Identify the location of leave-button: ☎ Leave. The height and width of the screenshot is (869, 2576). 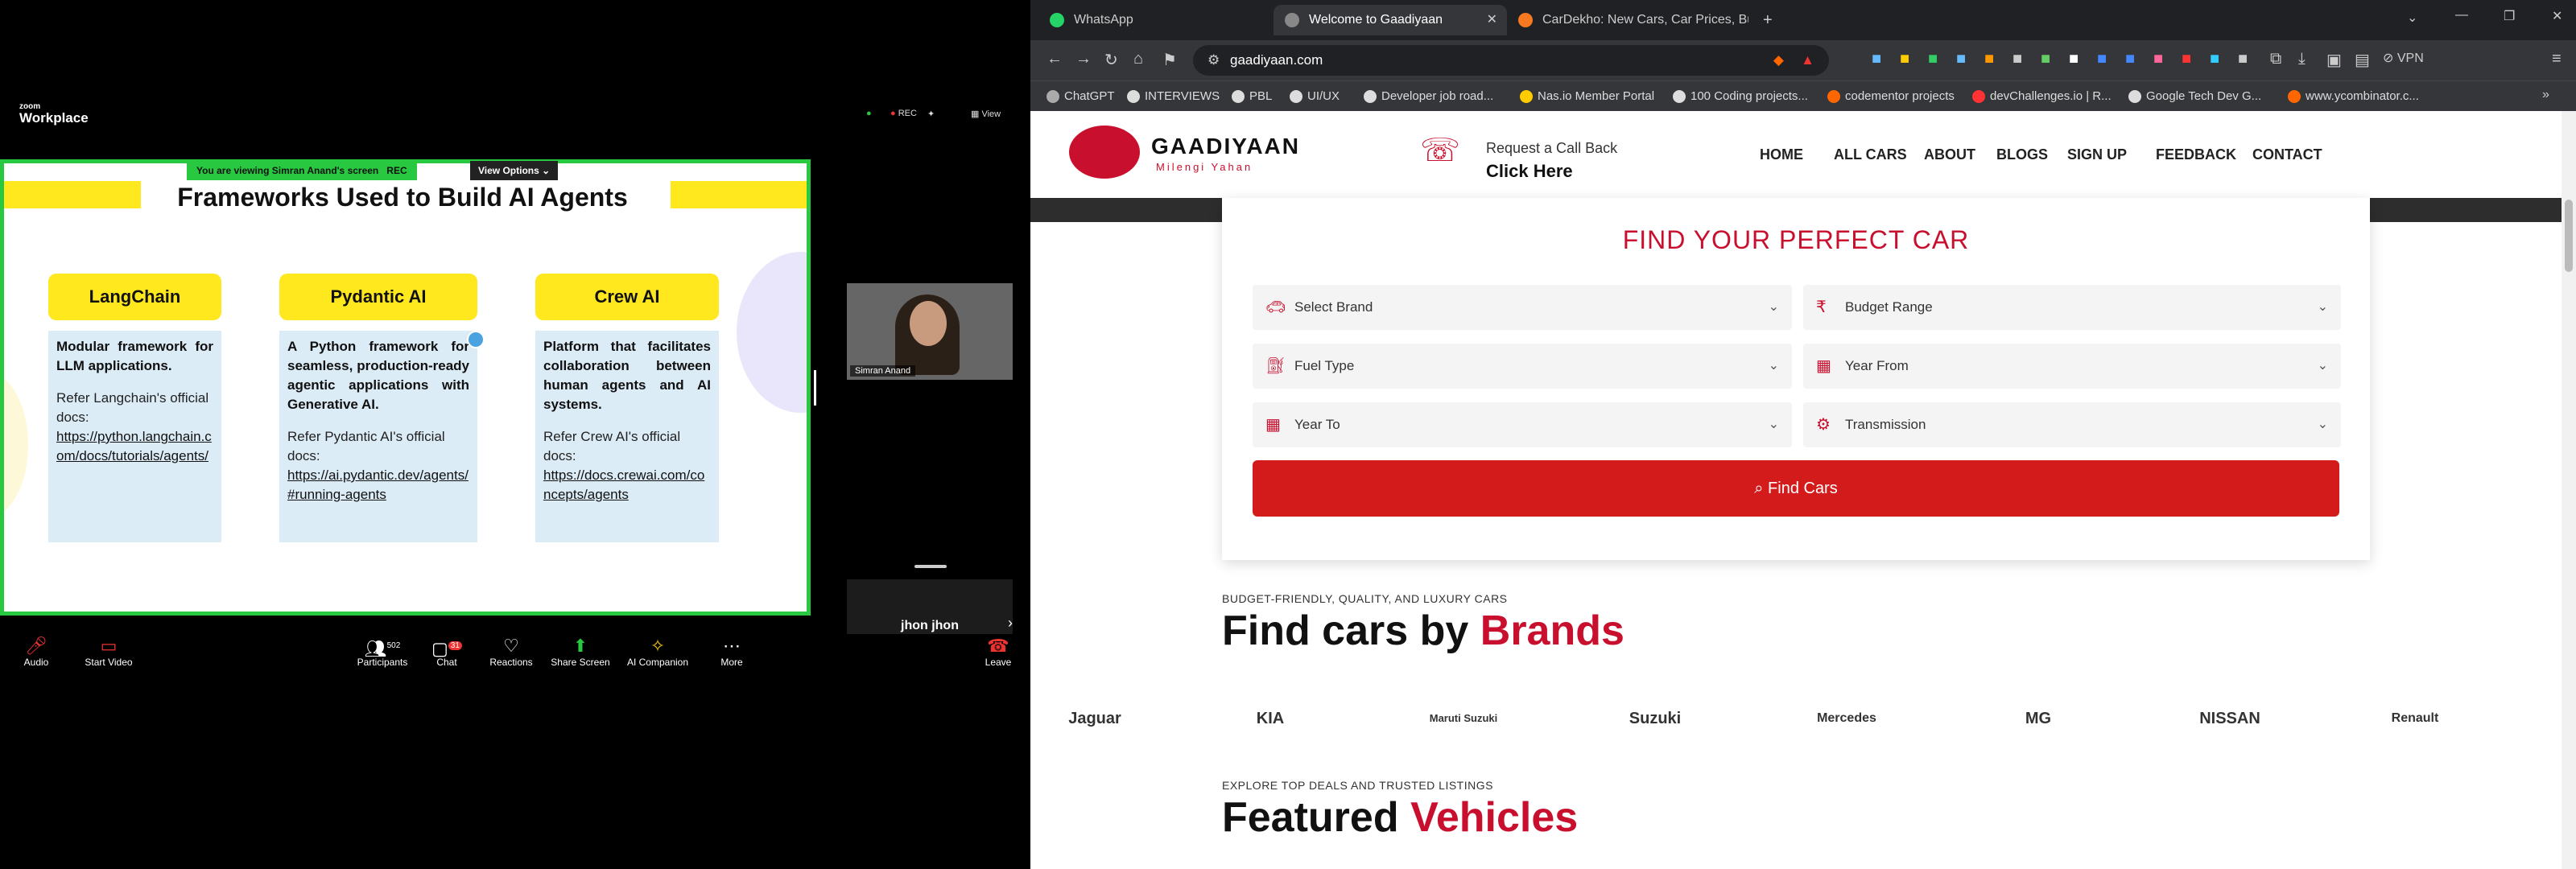
(998, 652).